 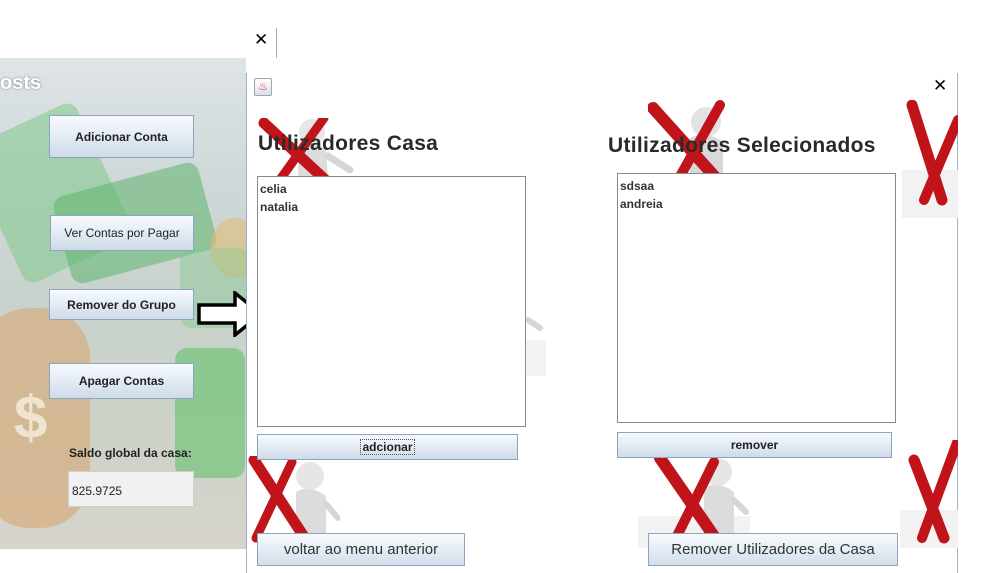 I want to click on apagar-contas-button: Apagar Contas, so click(x=121, y=381).